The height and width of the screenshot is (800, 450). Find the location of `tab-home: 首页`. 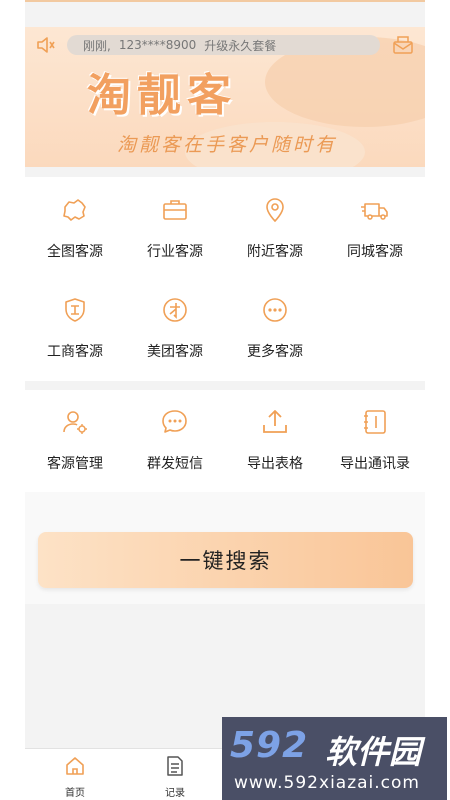

tab-home: 首页 is located at coordinates (75, 777).